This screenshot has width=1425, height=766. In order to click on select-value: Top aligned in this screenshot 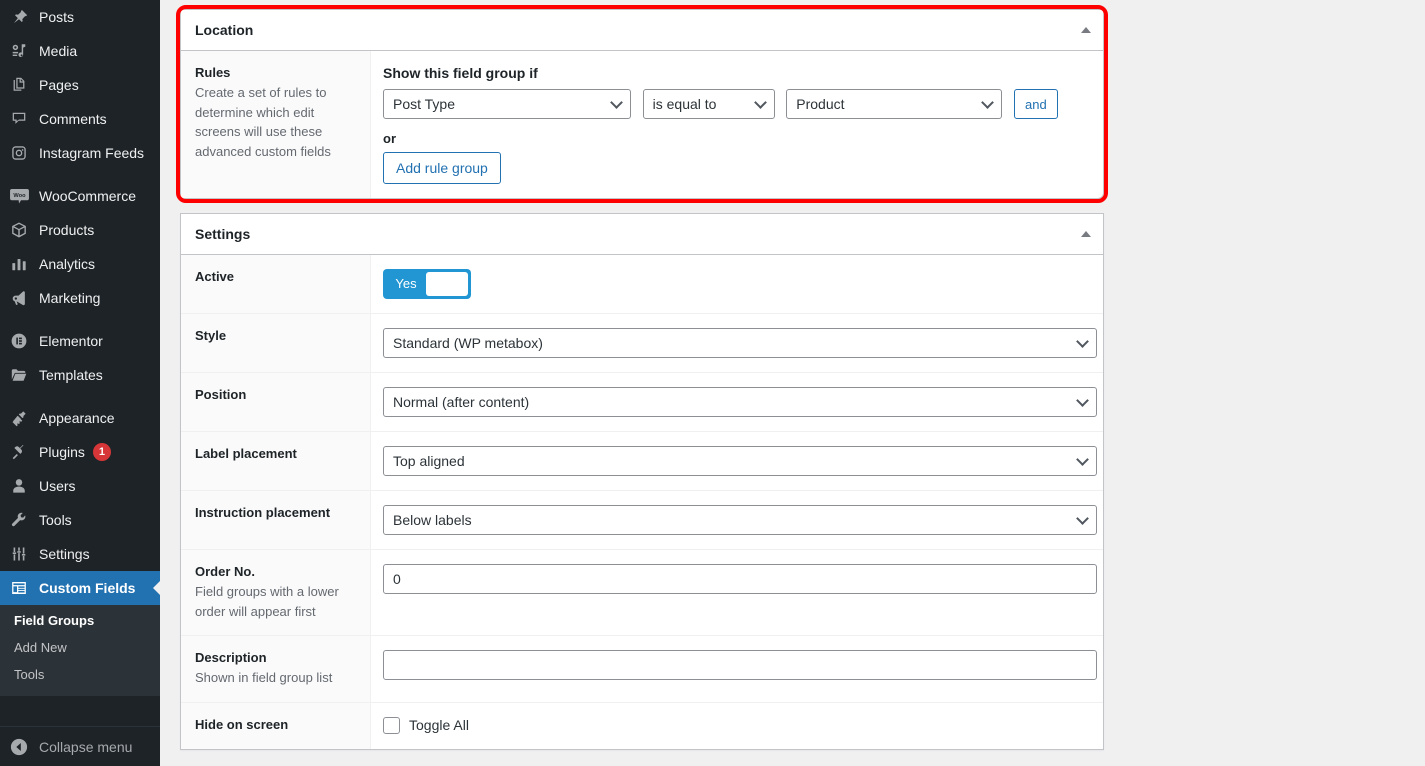, I will do `click(429, 461)`.